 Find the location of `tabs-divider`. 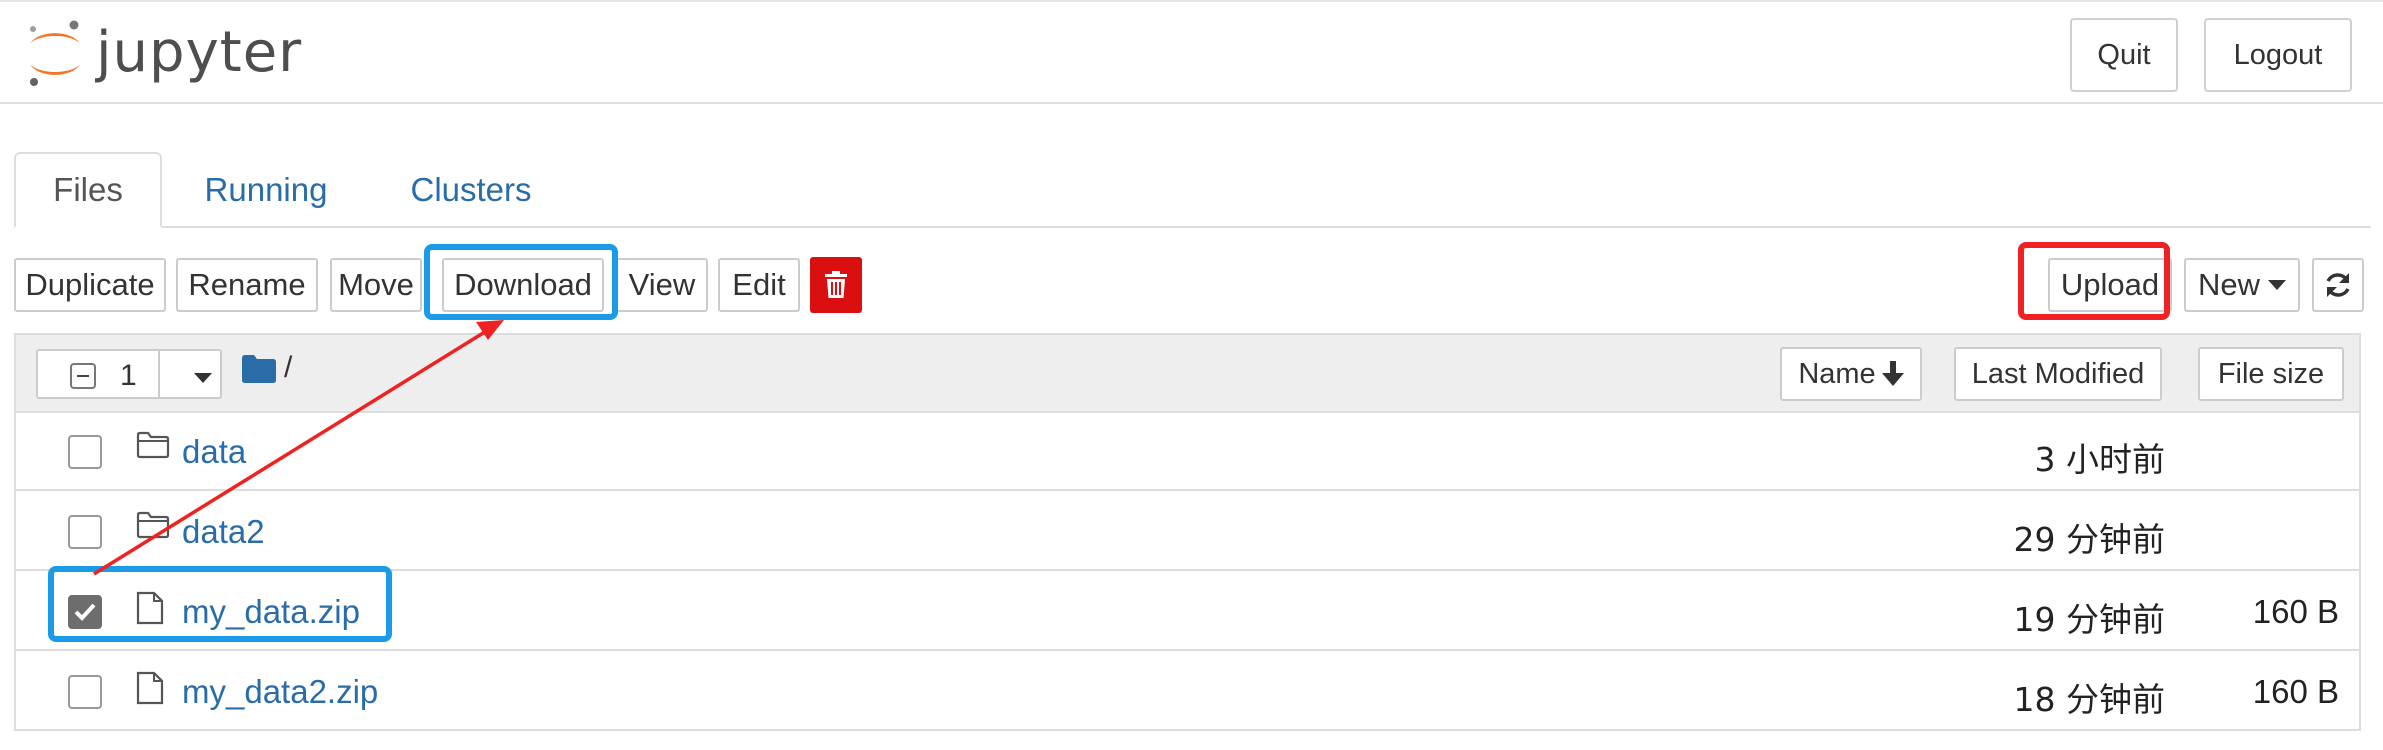

tabs-divider is located at coordinates (1192, 227).